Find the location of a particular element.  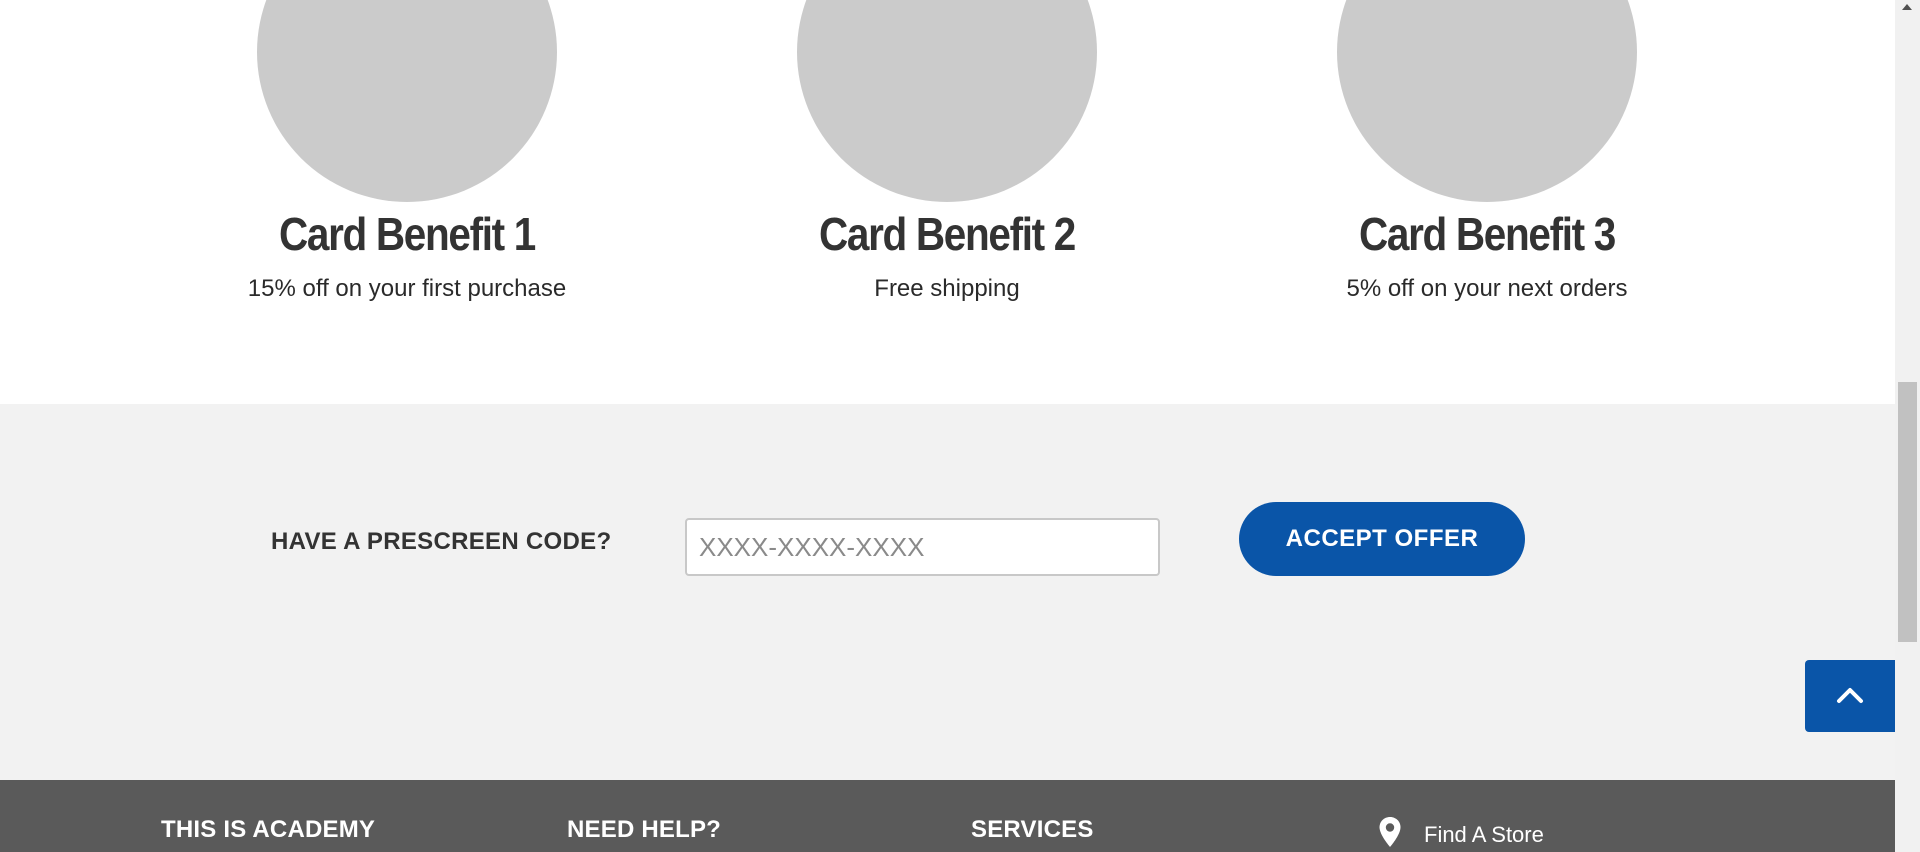

chevron-up-icon is located at coordinates (1850, 696).